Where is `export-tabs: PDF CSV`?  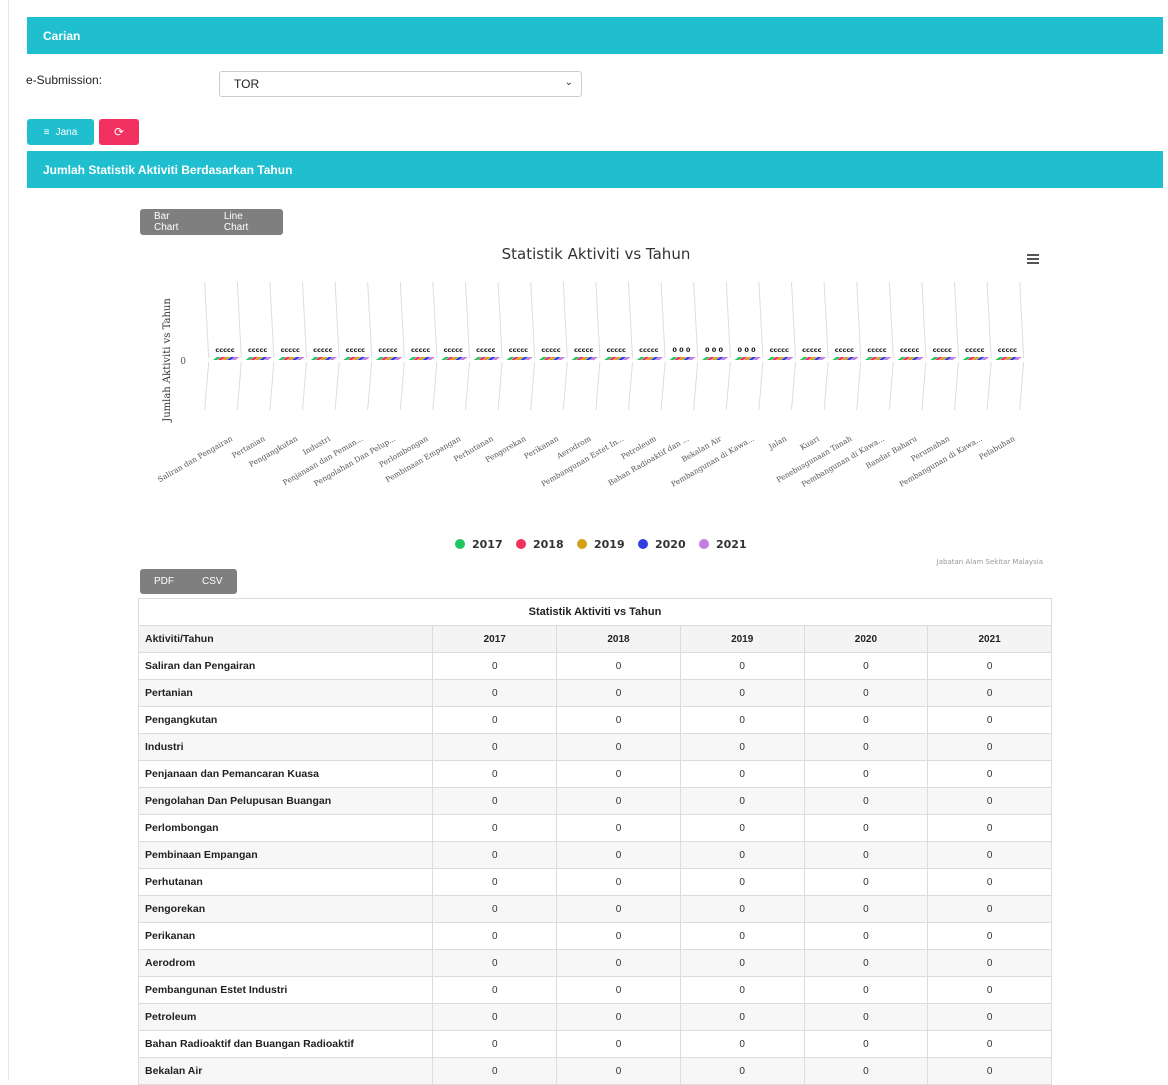 export-tabs: PDF CSV is located at coordinates (188, 581).